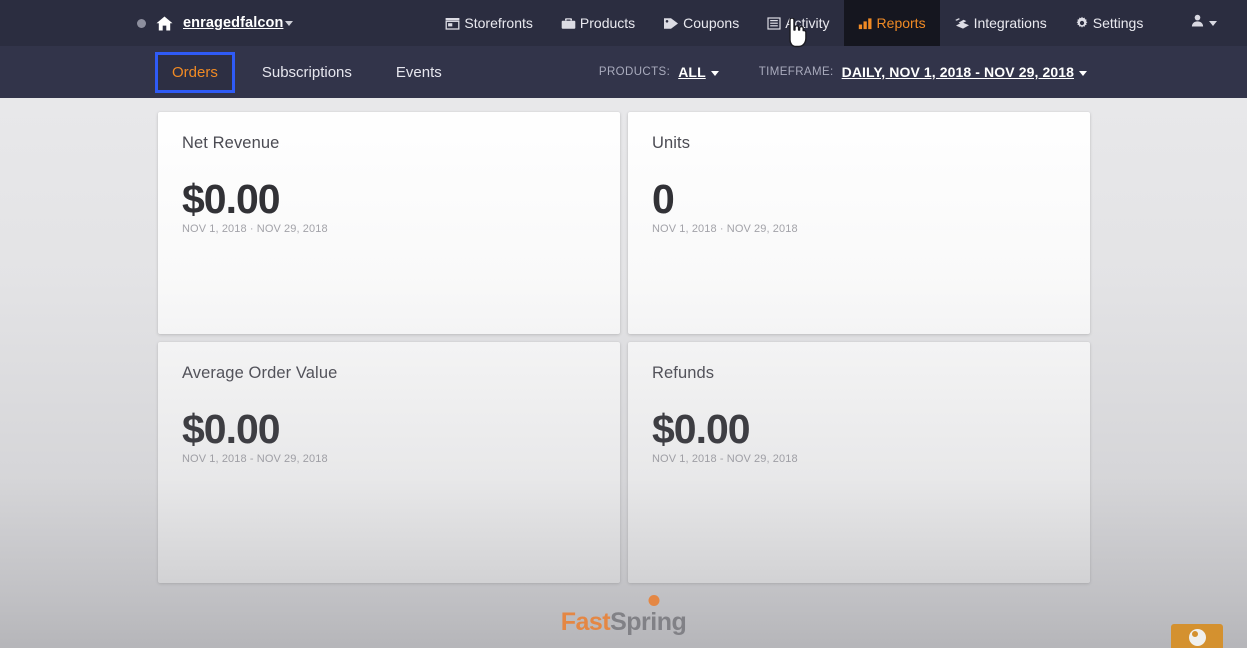 This screenshot has width=1247, height=648. I want to click on chat-avatar-icon, so click(1197, 637).